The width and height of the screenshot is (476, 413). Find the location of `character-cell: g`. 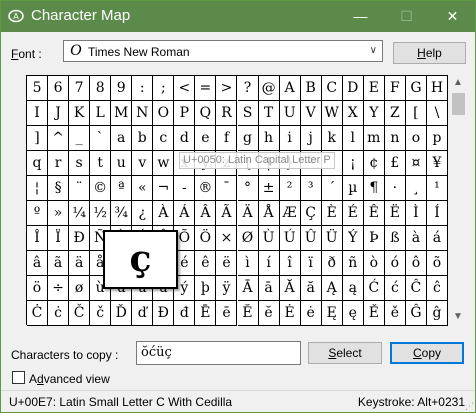

character-cell: g is located at coordinates (248, 138).